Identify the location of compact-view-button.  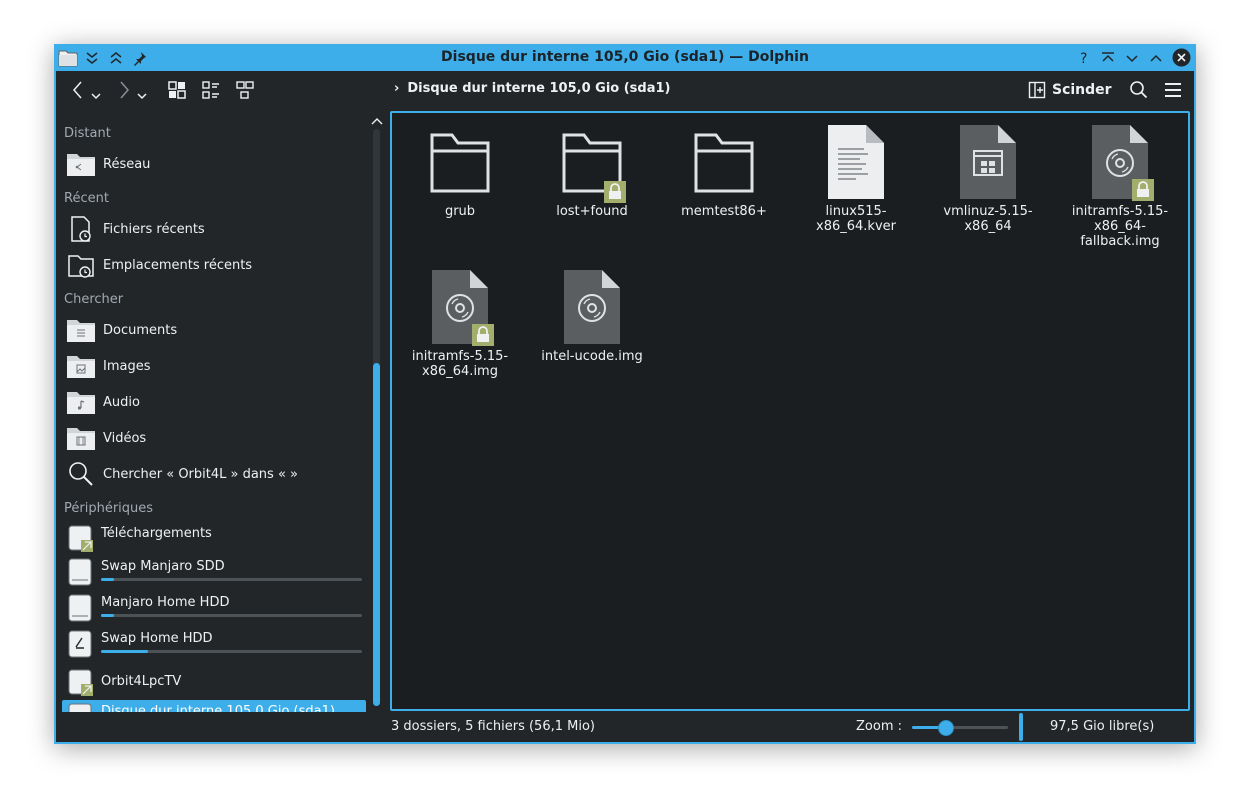
(211, 90).